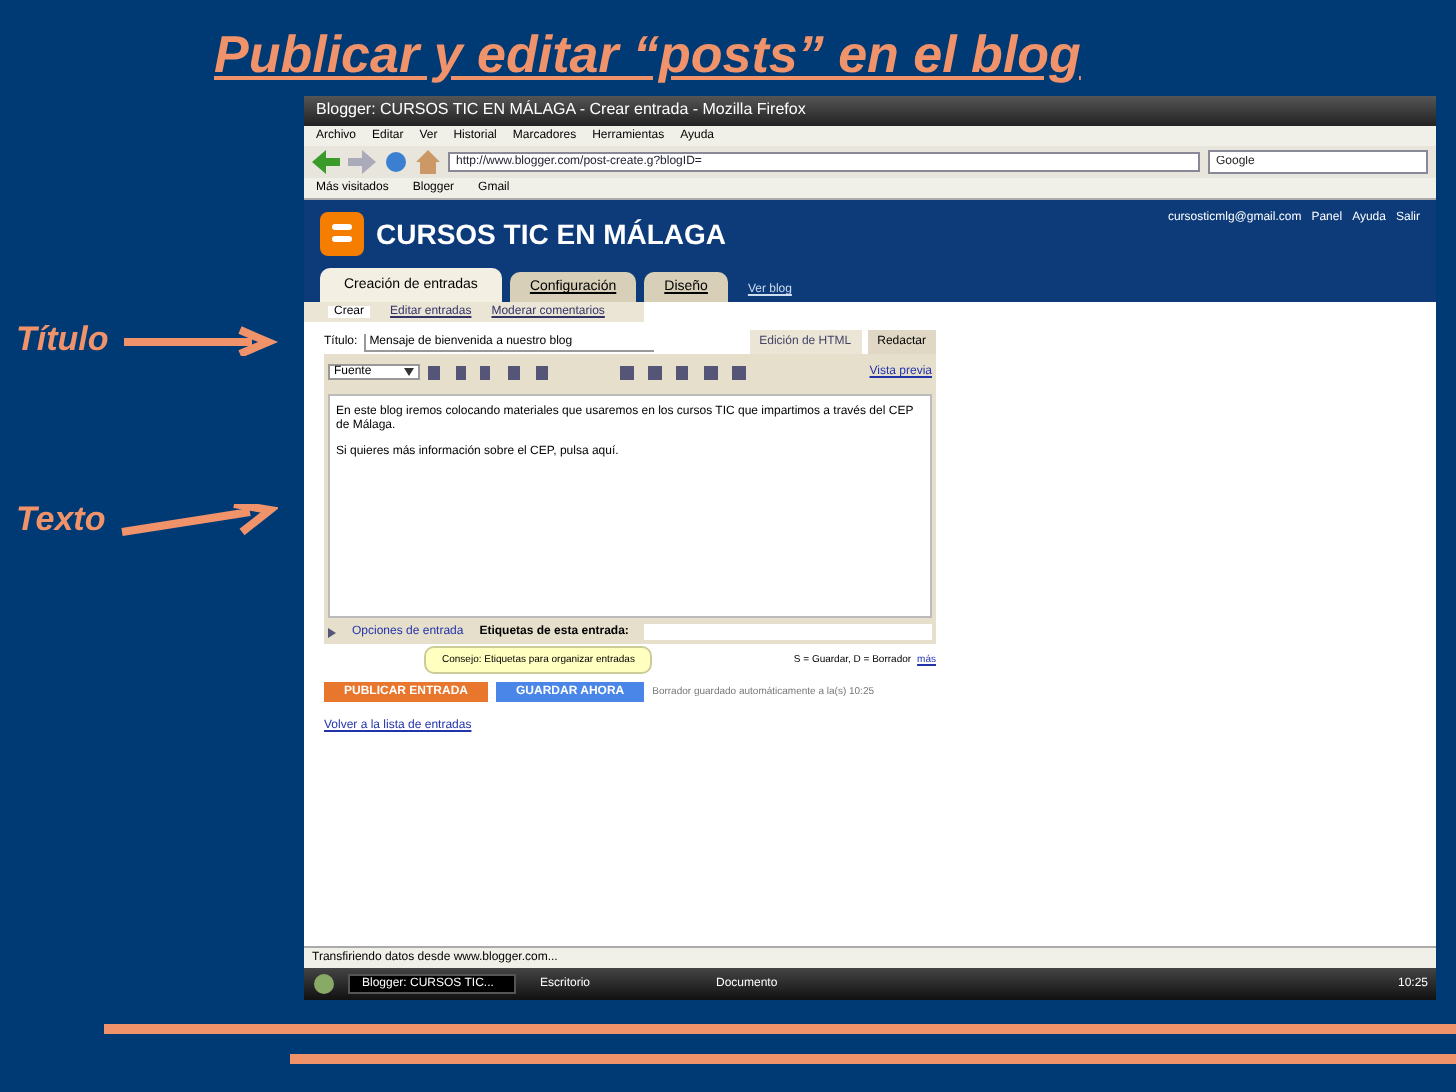 The width and height of the screenshot is (1456, 1092). Describe the element at coordinates (324, 984) in the screenshot. I see `start-icon` at that location.